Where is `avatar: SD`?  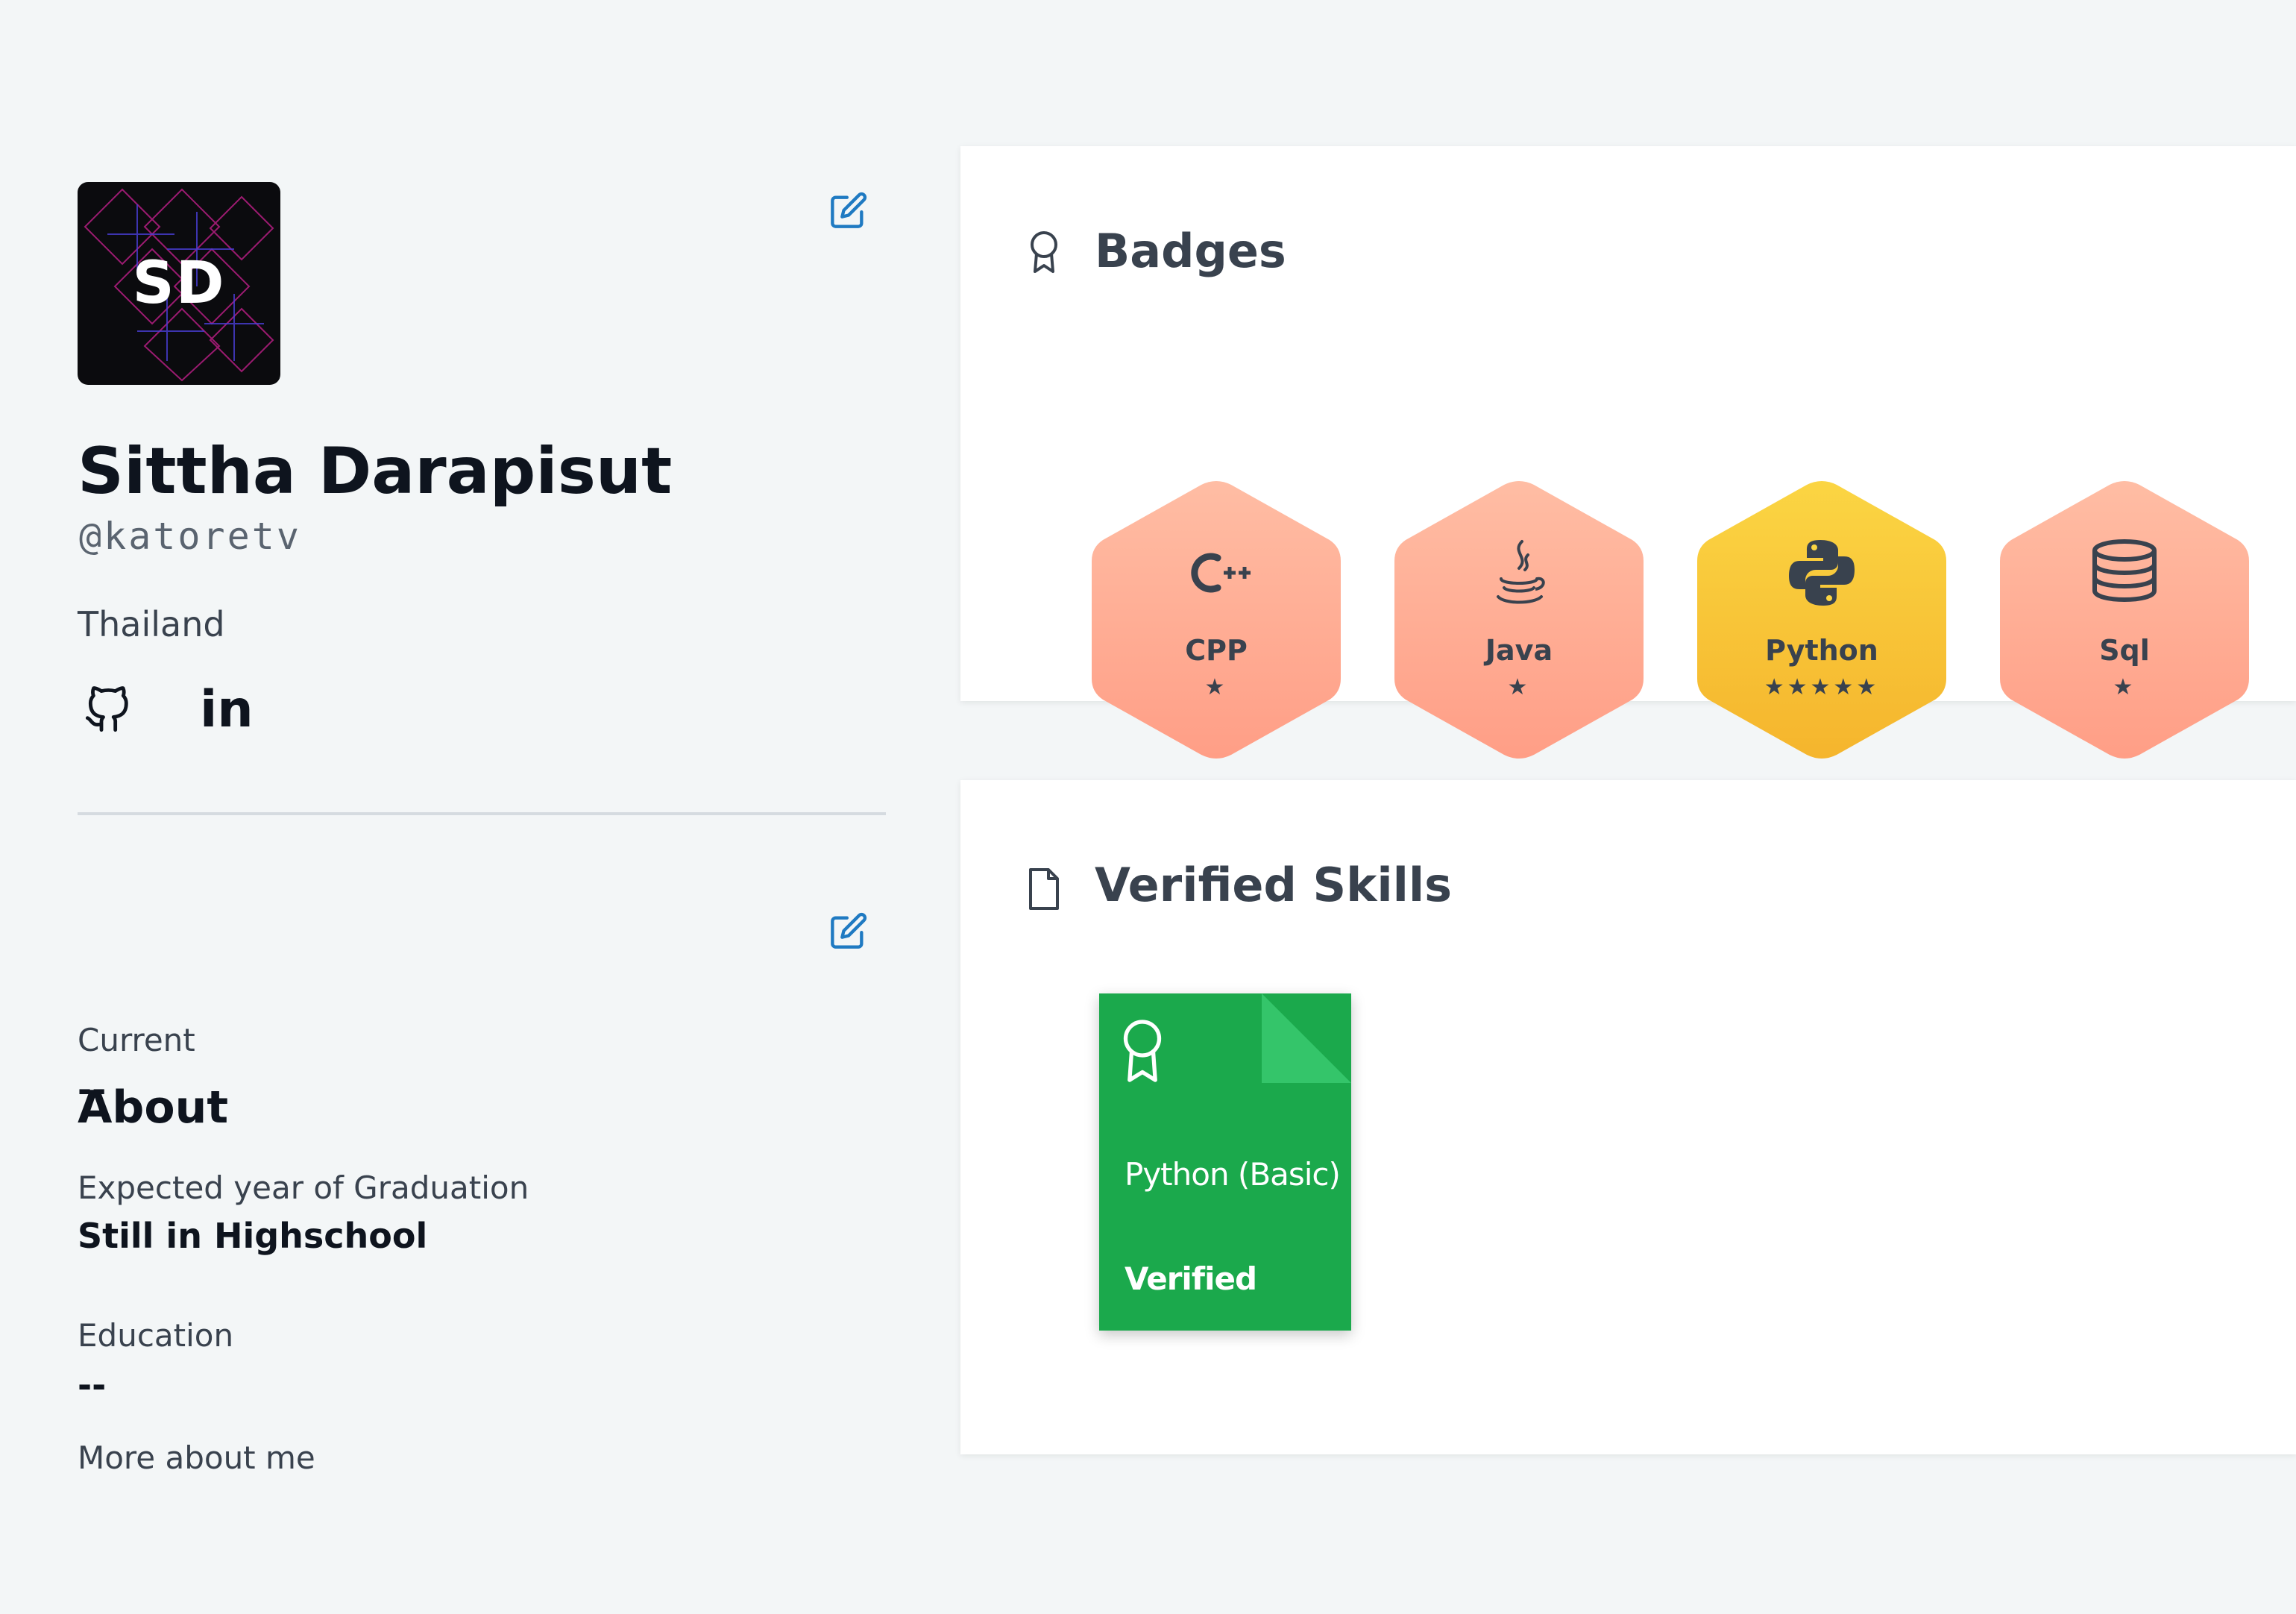
avatar: SD is located at coordinates (179, 283).